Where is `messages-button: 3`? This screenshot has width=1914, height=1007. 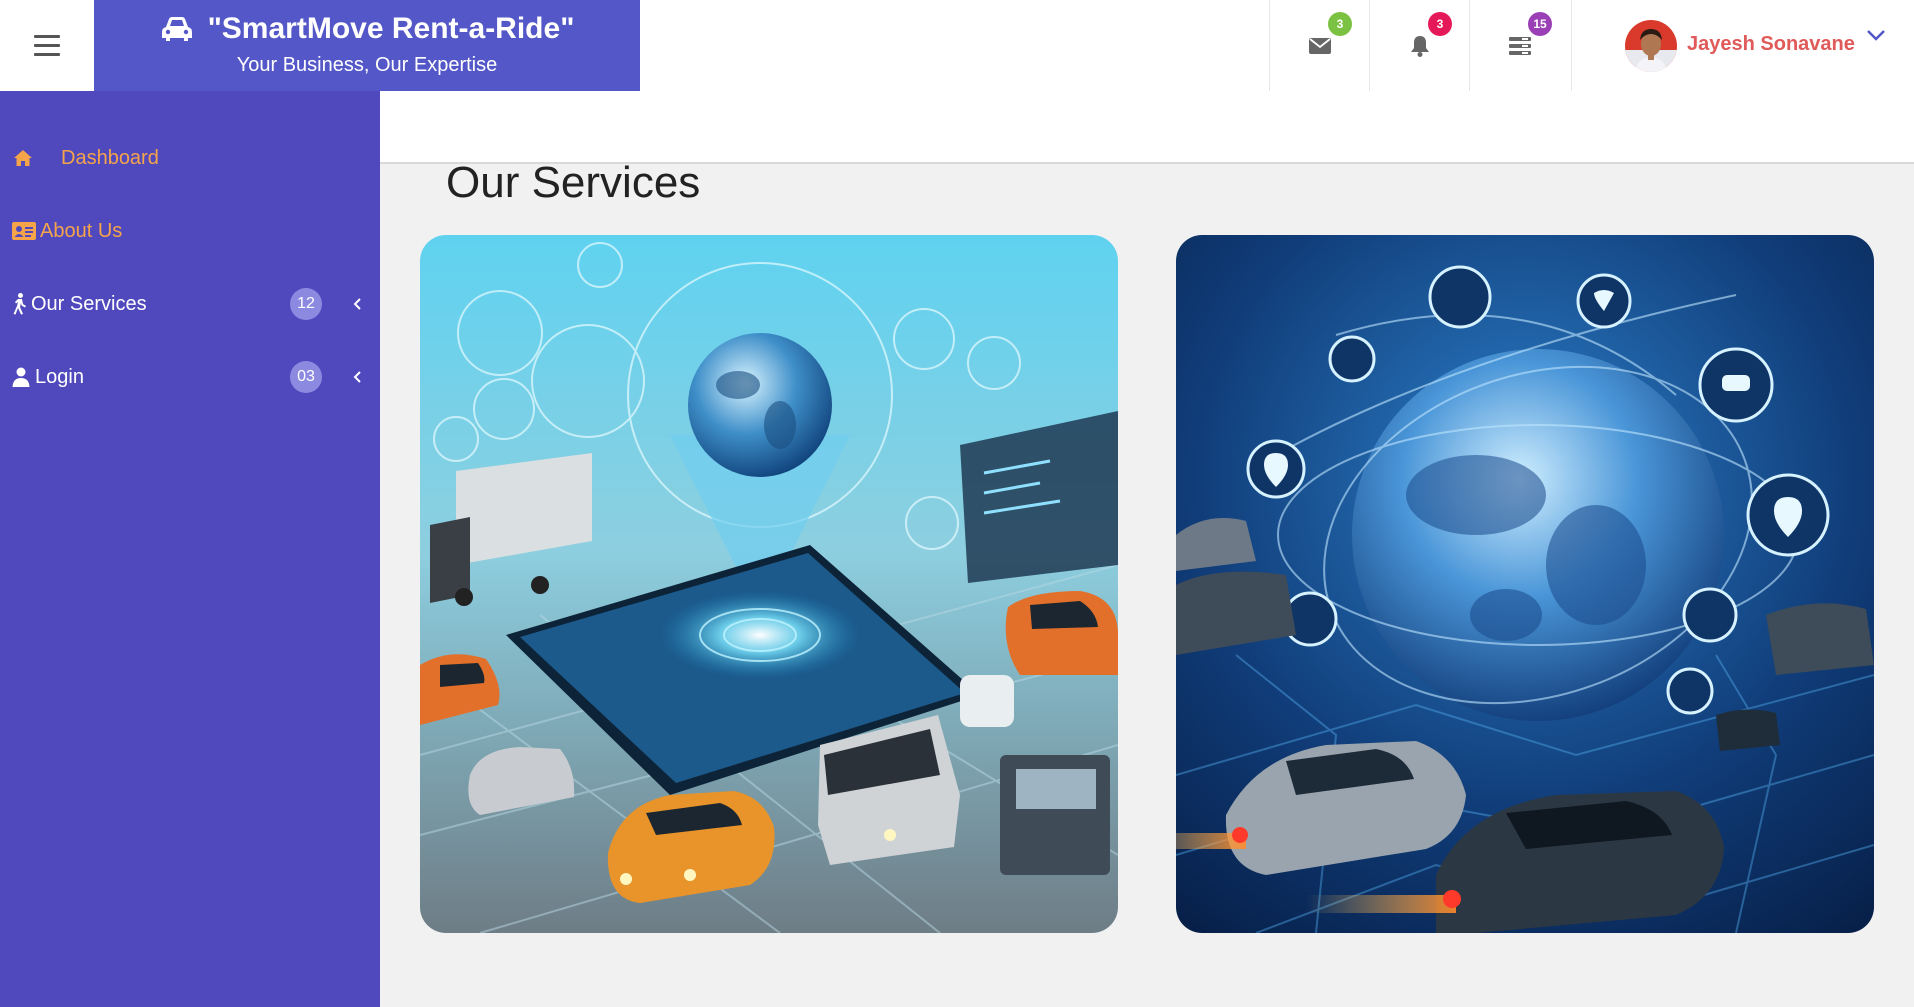 messages-button: 3 is located at coordinates (1319, 45).